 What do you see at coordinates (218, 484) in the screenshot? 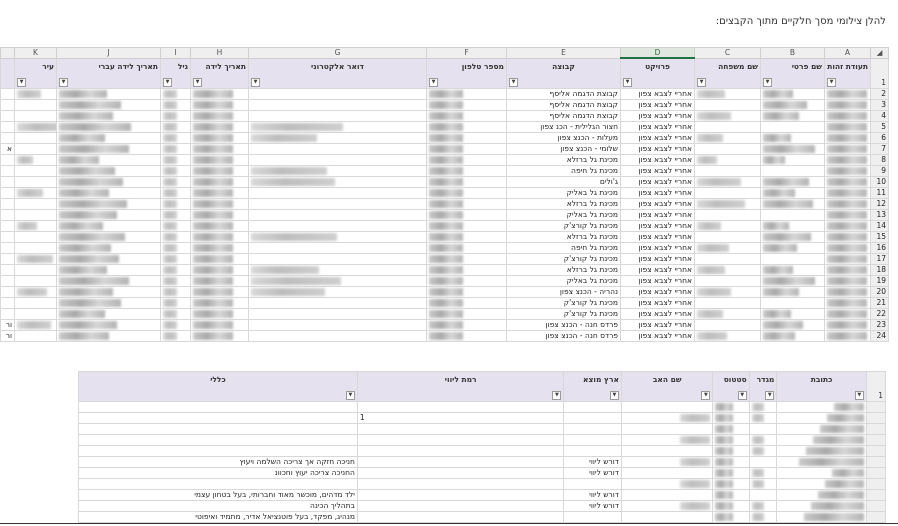
I see `cell-general` at bounding box center [218, 484].